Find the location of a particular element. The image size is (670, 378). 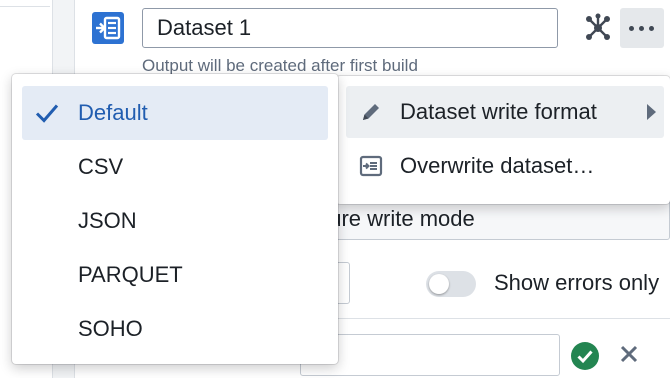

format-option-label: JSON is located at coordinates (107, 220).